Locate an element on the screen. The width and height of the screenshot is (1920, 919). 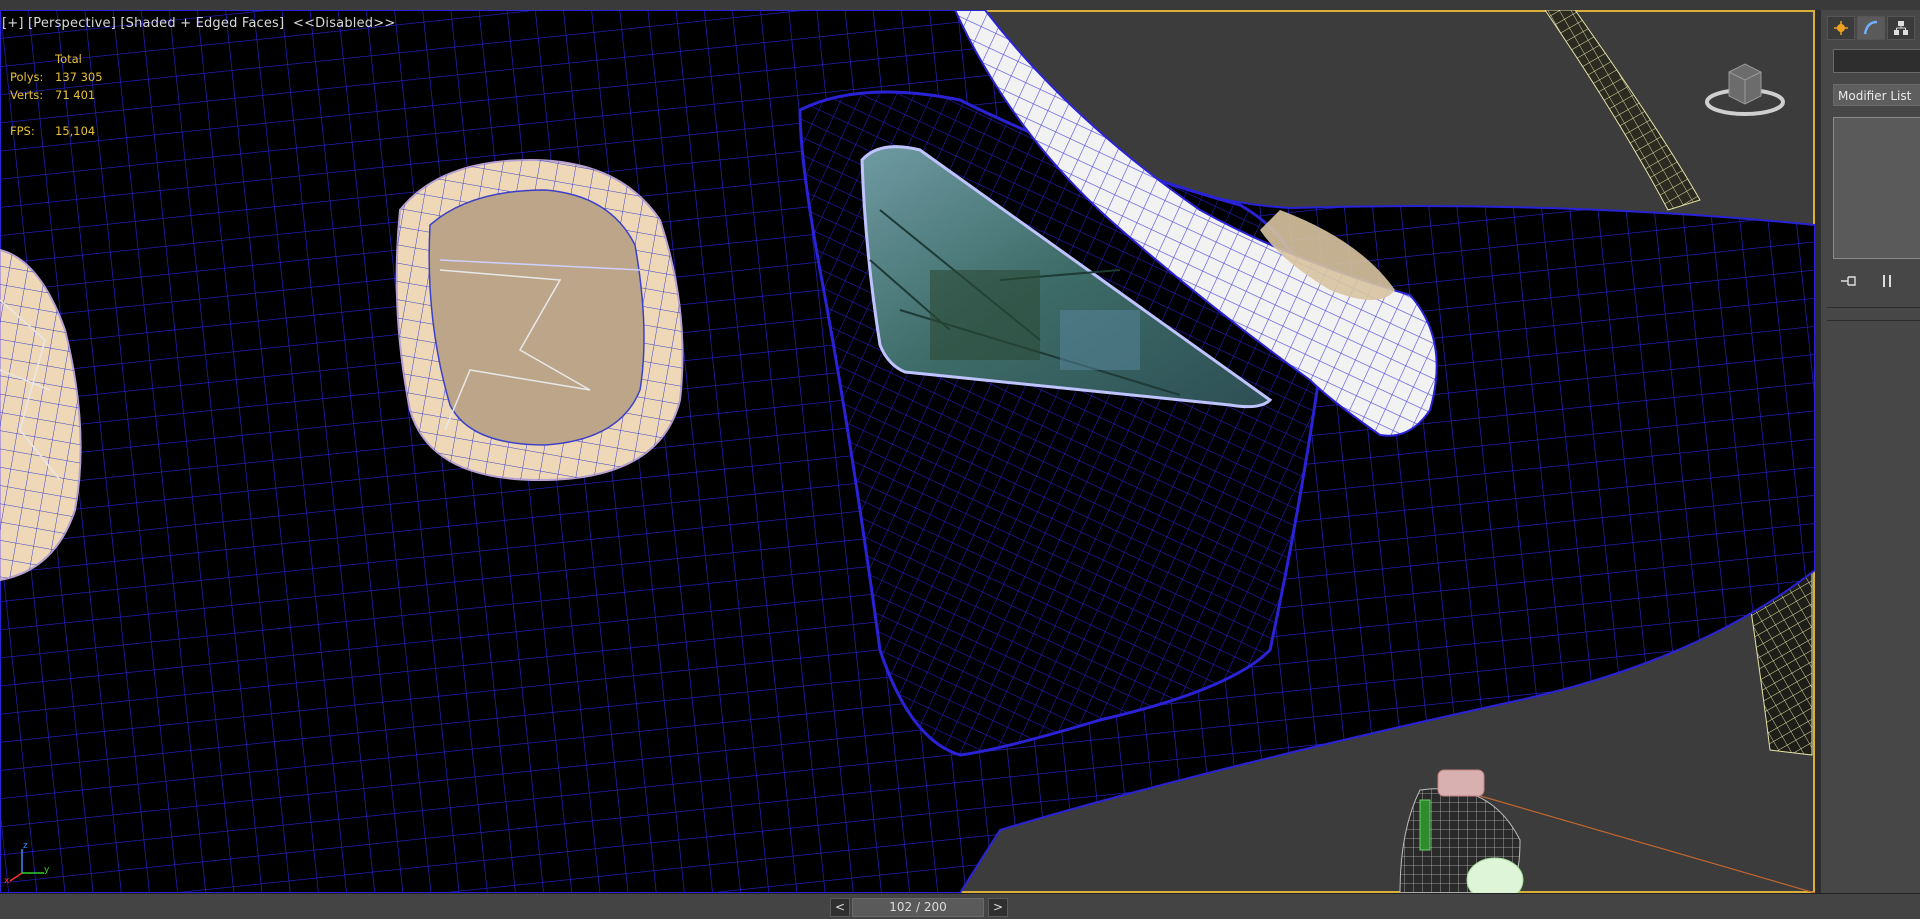
timeline-prev-button: < is located at coordinates (840, 907).